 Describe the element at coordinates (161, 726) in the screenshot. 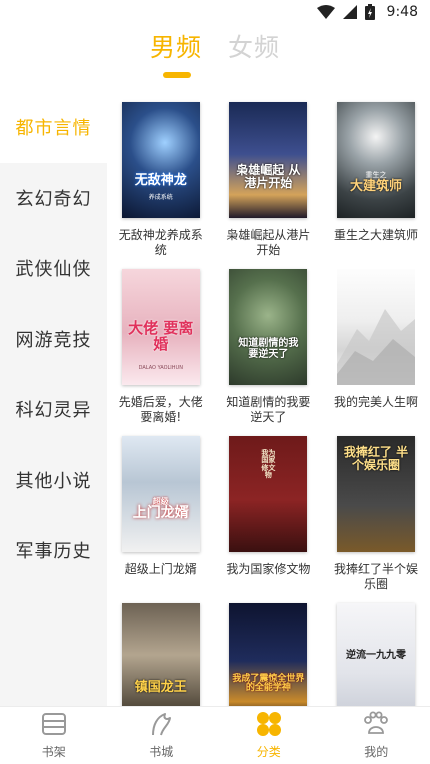

I see `bookstore-icon` at that location.